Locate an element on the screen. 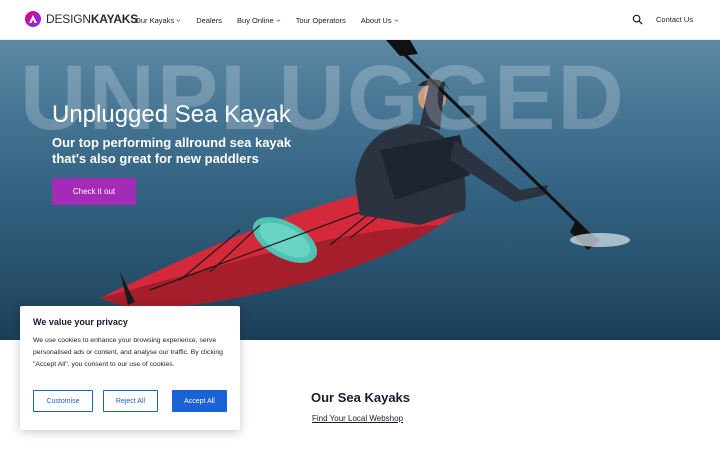 The width and height of the screenshot is (720, 450). cookie-title: We value your privacy is located at coordinates (80, 322).